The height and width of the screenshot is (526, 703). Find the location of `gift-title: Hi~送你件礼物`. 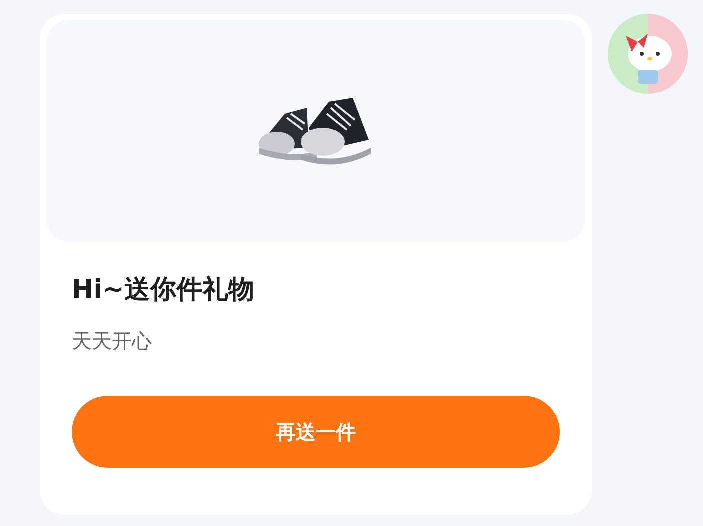

gift-title: Hi~送你件礼物 is located at coordinates (163, 290).